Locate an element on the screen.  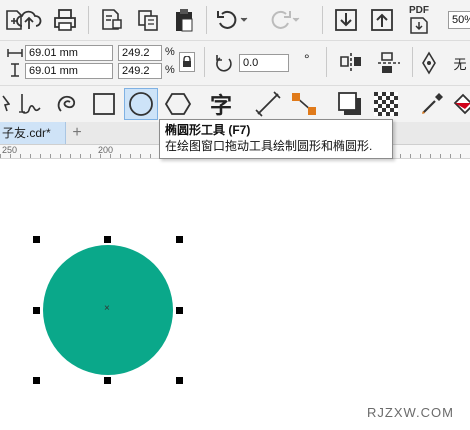
lock-ratio-icon is located at coordinates (187, 62).